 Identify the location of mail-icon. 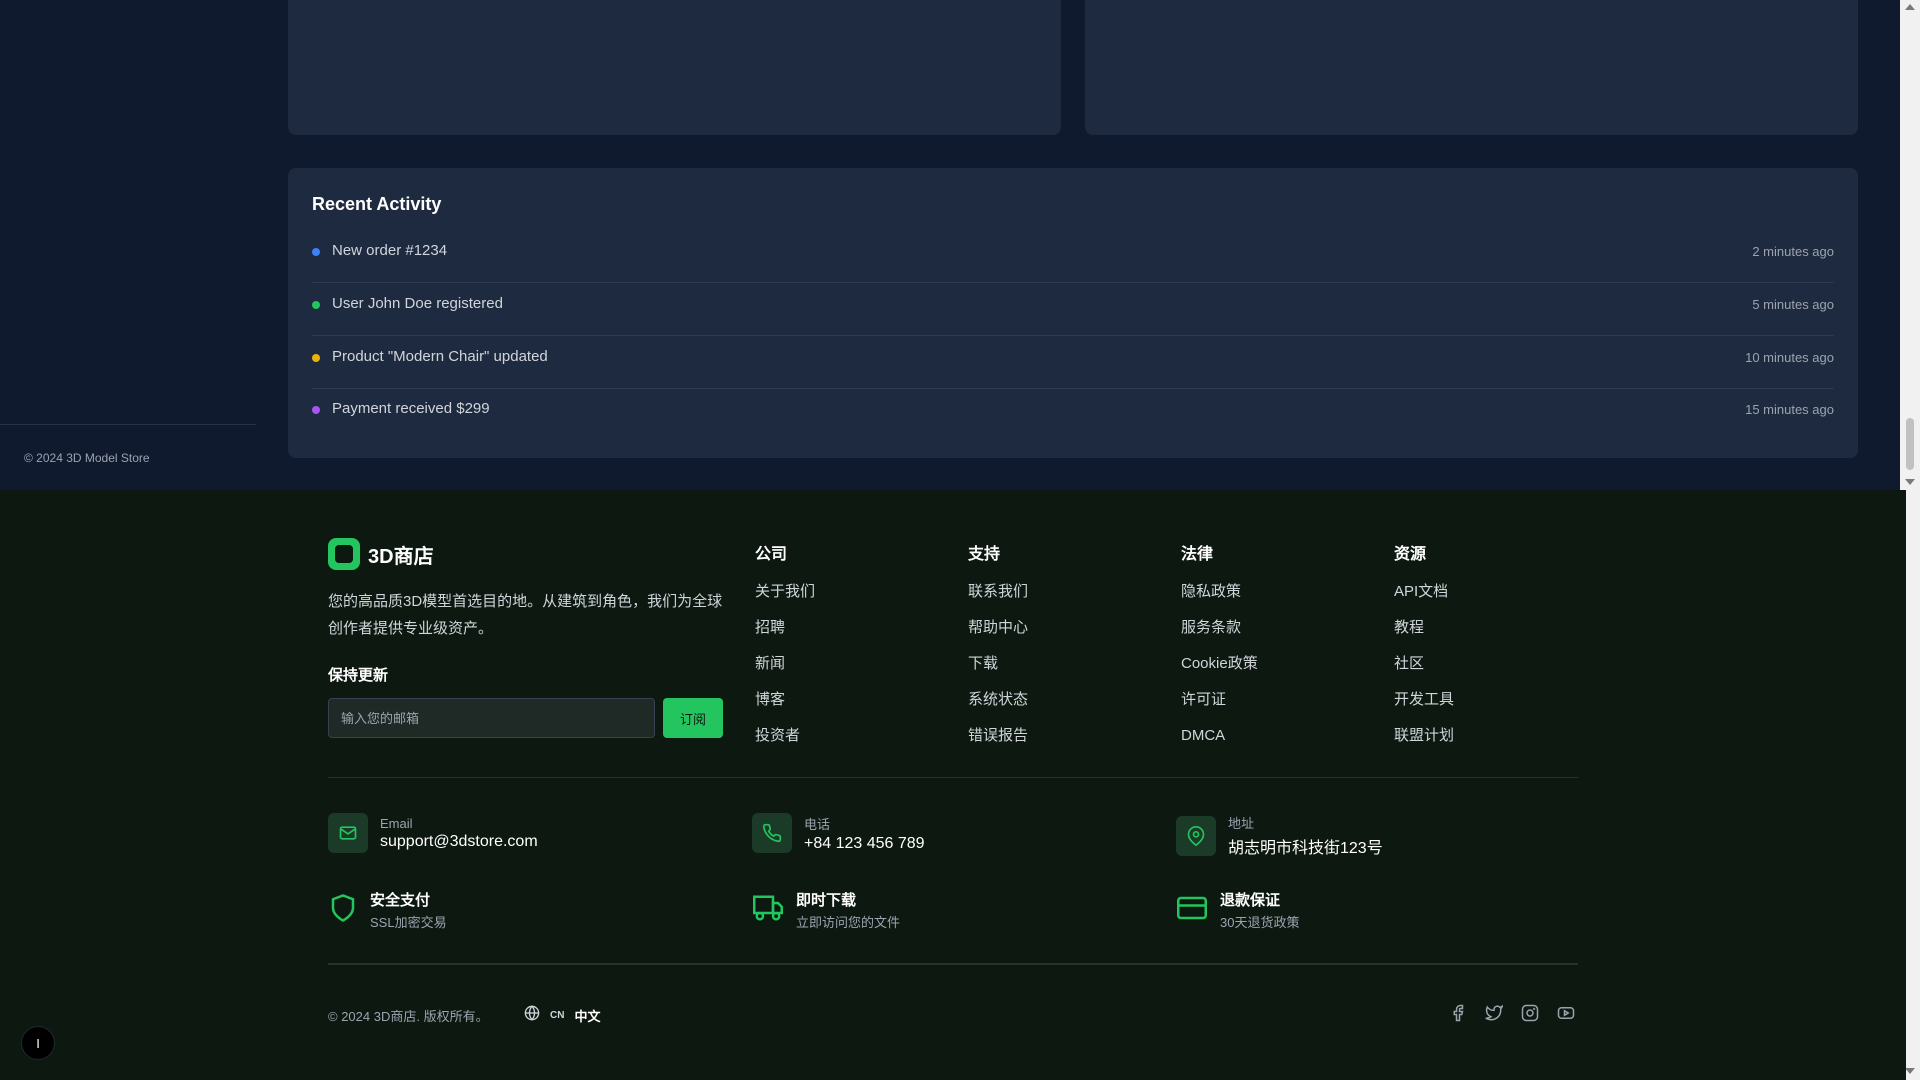
(348, 833).